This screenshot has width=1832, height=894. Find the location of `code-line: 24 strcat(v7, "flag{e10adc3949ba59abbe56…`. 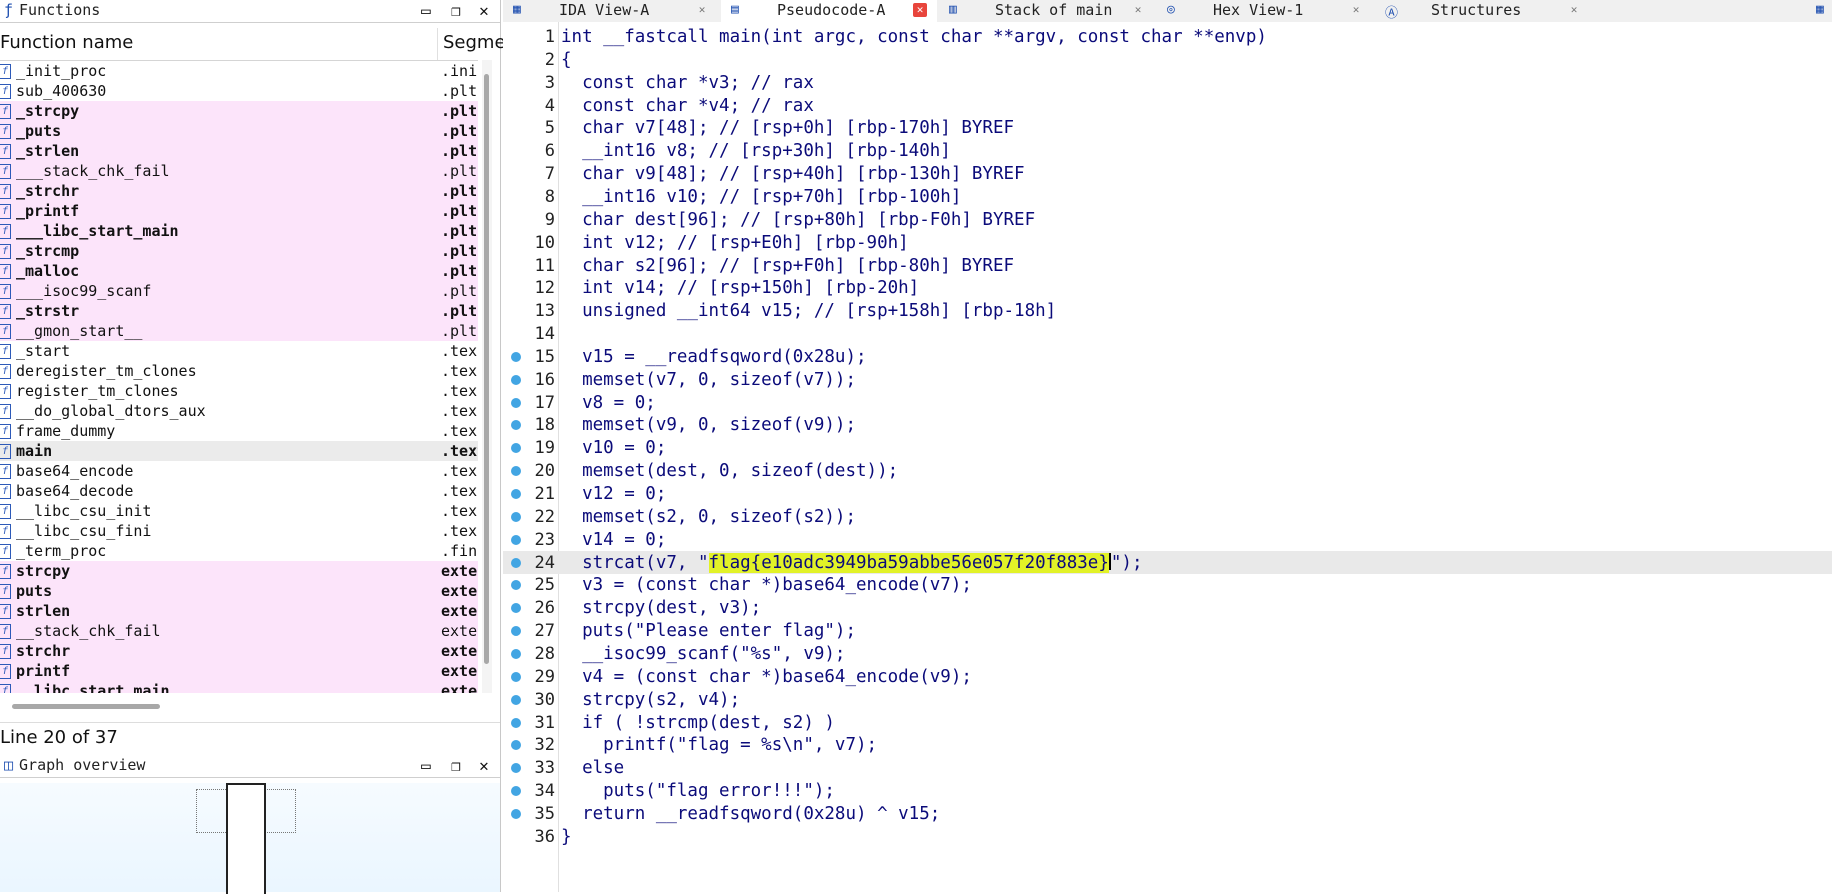

code-line: 24 strcat(v7, "flag{e10adc3949ba59abbe56… is located at coordinates (1167, 562).